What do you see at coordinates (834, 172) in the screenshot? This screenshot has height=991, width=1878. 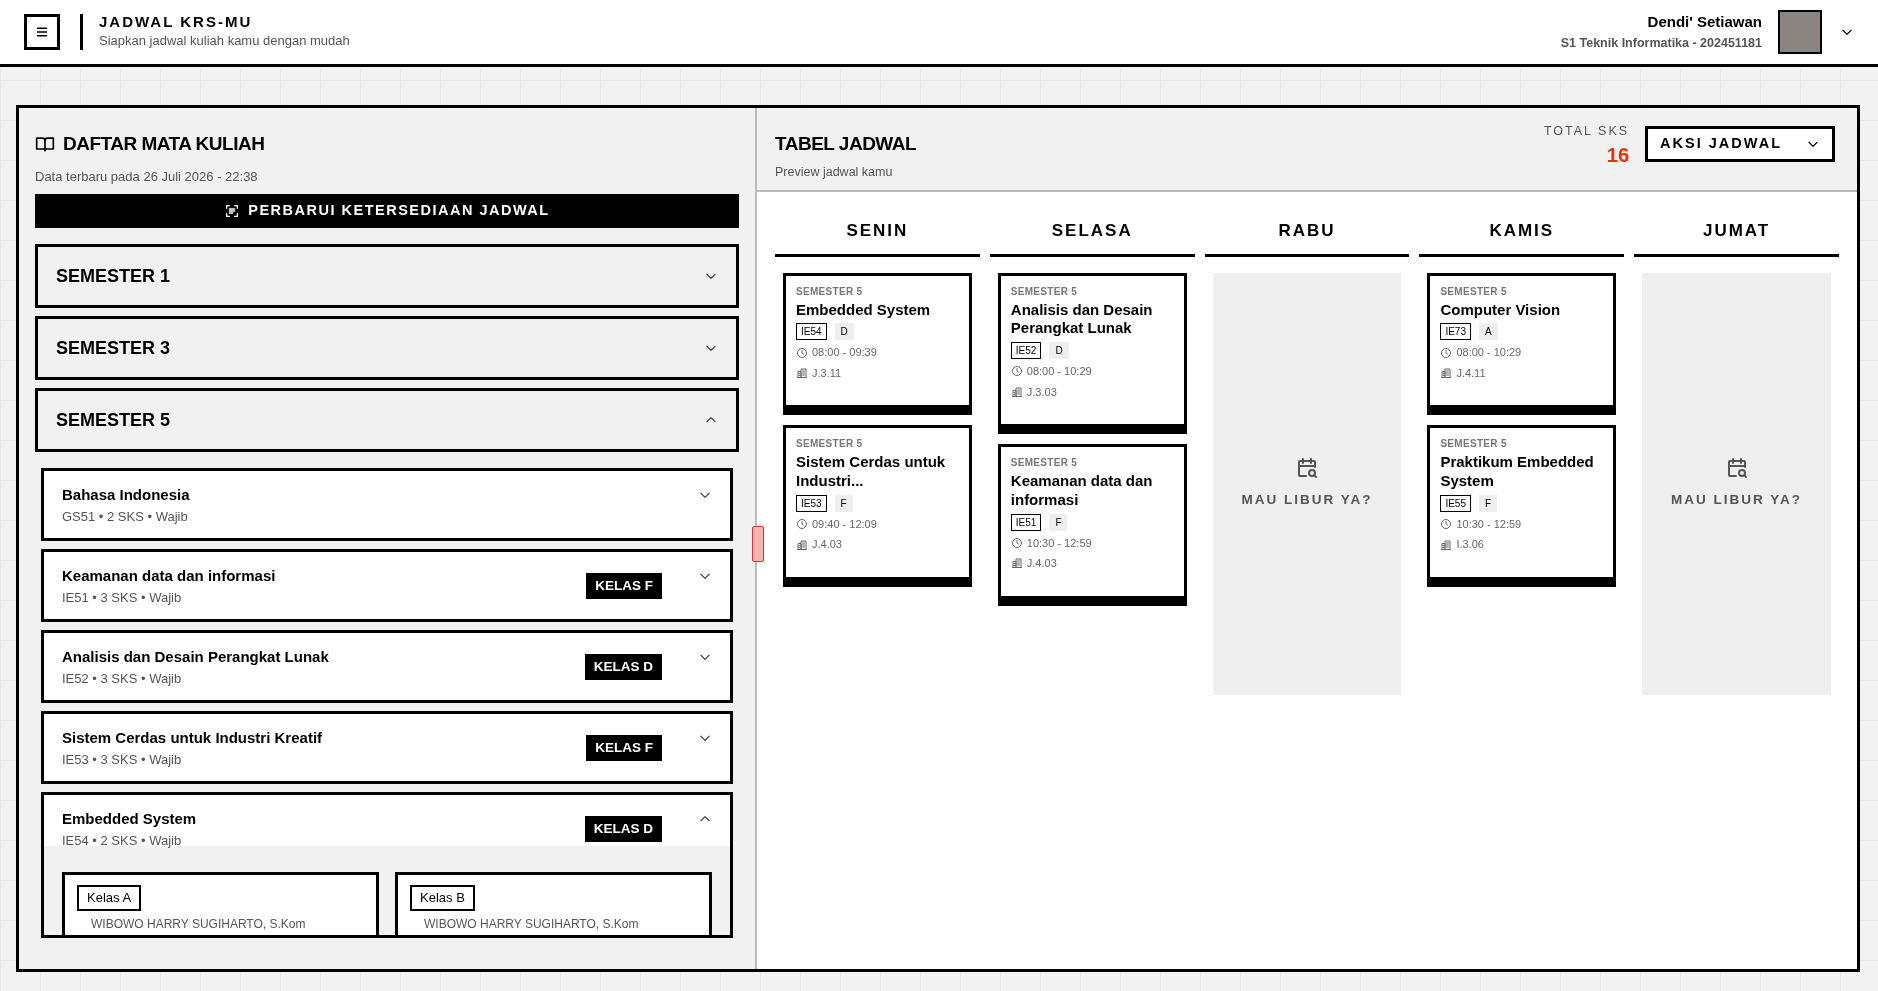 I see `panel-subtitle: Preview jadwal kamu` at bounding box center [834, 172].